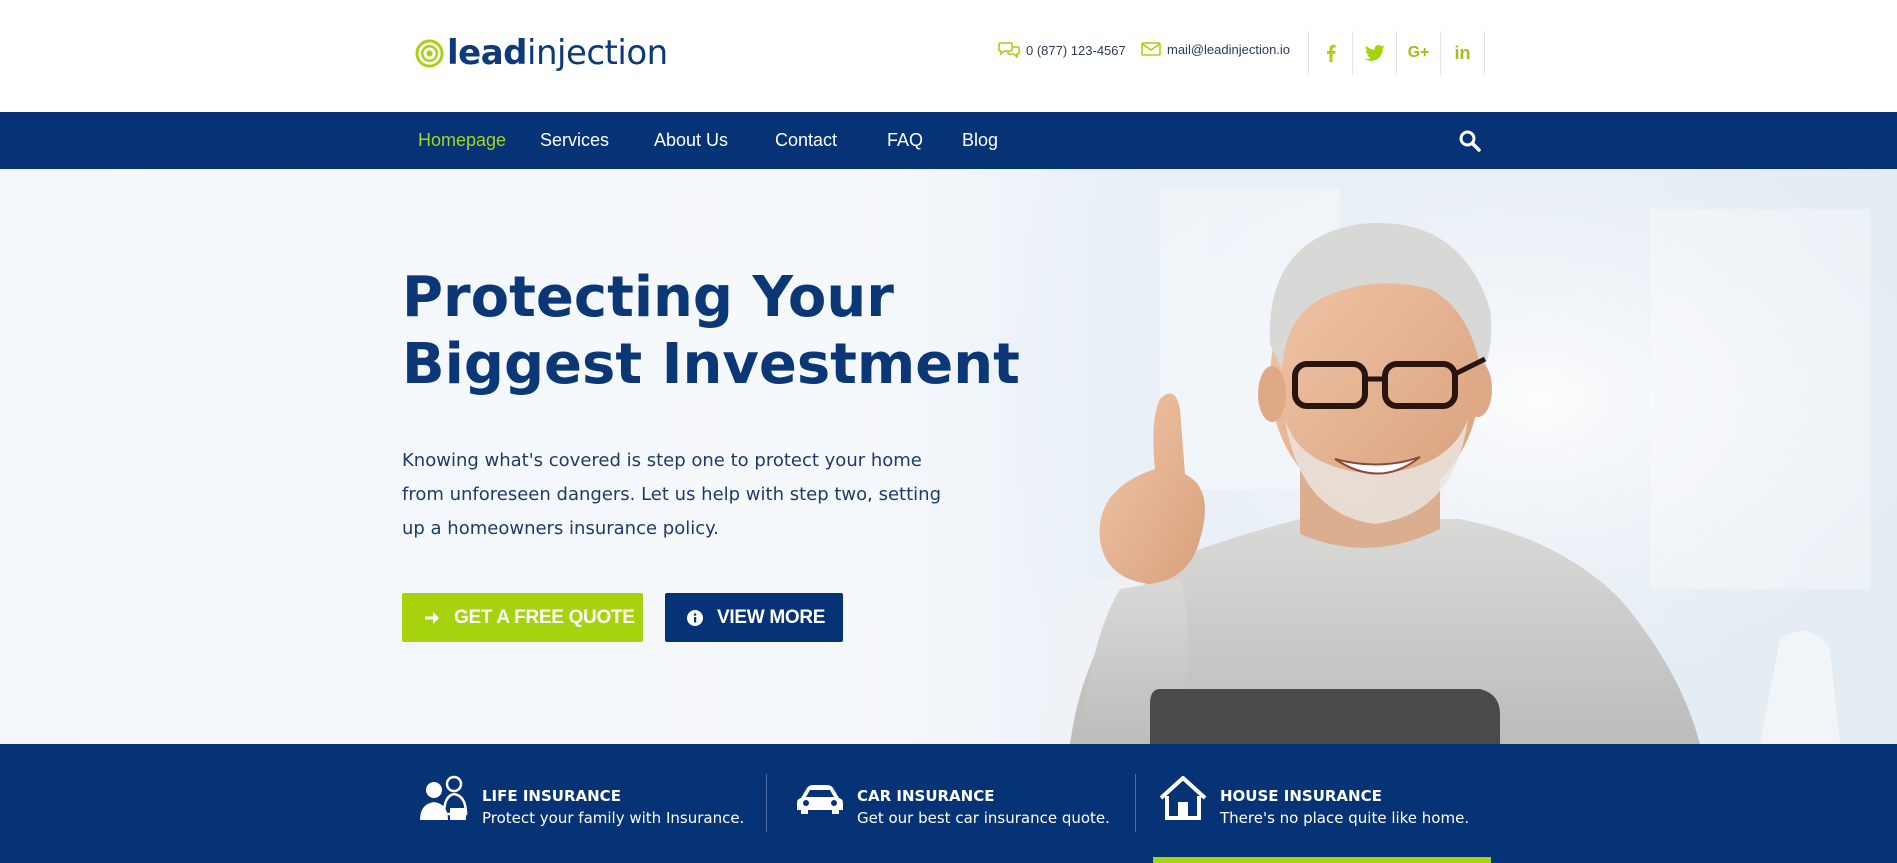 This screenshot has height=863, width=1897. What do you see at coordinates (1301, 796) in the screenshot?
I see `house-insurance-title: HOUSE INSURANCE` at bounding box center [1301, 796].